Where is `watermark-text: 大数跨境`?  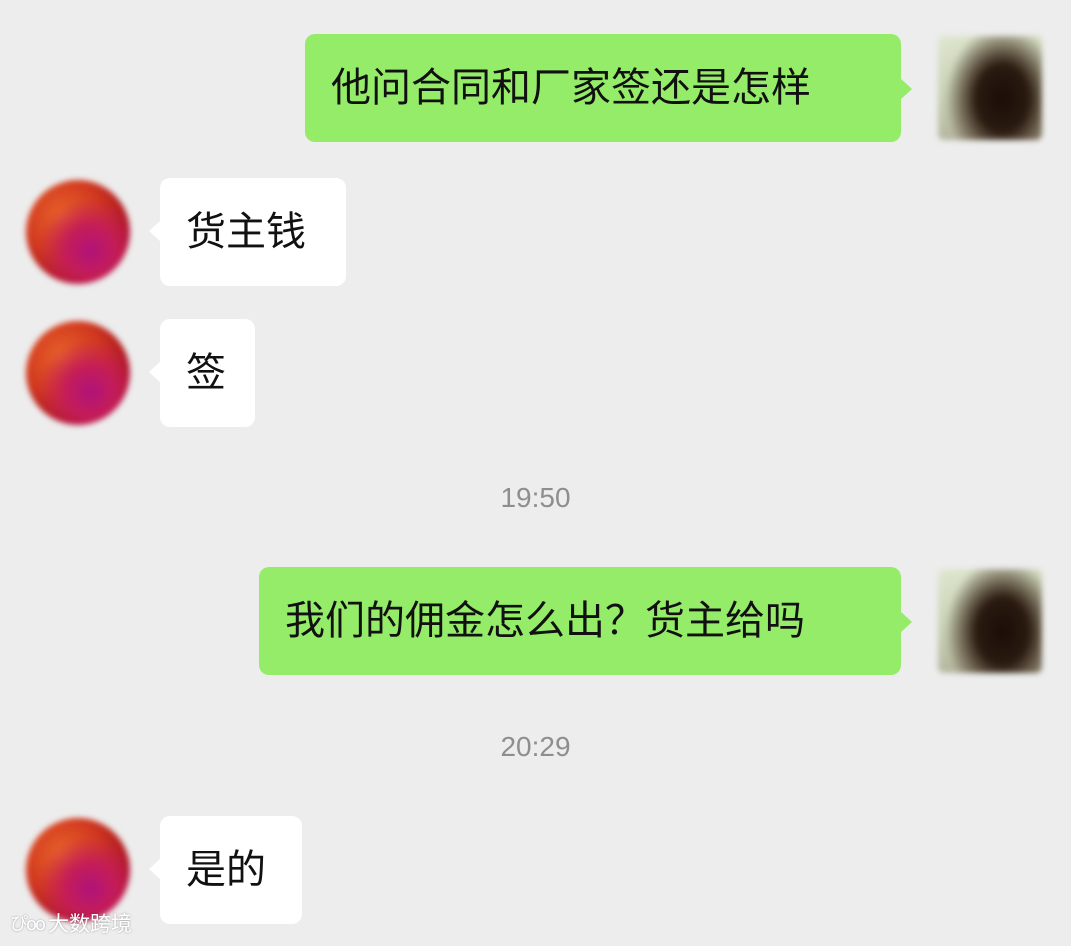 watermark-text: 大数跨境 is located at coordinates (90, 924).